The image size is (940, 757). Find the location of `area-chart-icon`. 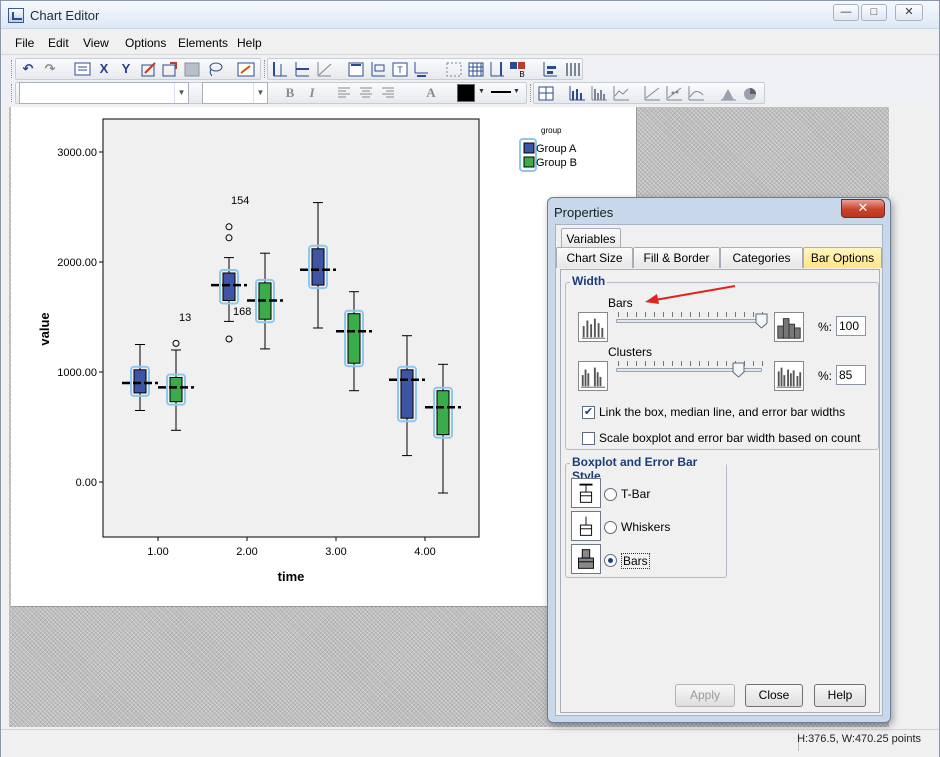

area-chart-icon is located at coordinates (728, 93).